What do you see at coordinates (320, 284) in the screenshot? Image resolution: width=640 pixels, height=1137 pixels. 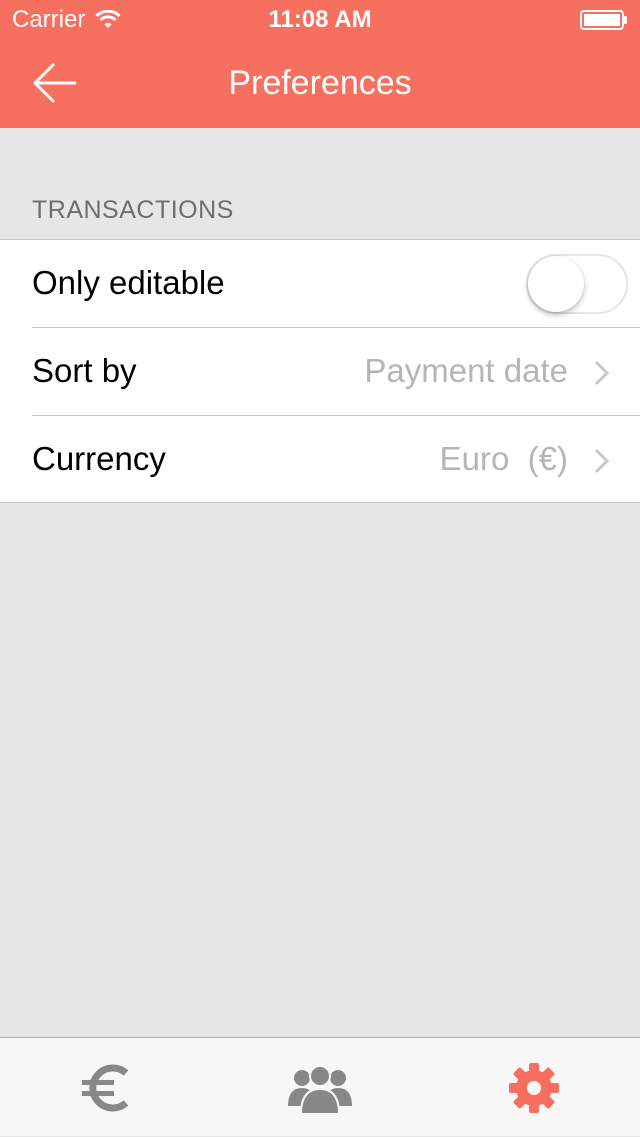 I see `only-editable-row: Only editable` at bounding box center [320, 284].